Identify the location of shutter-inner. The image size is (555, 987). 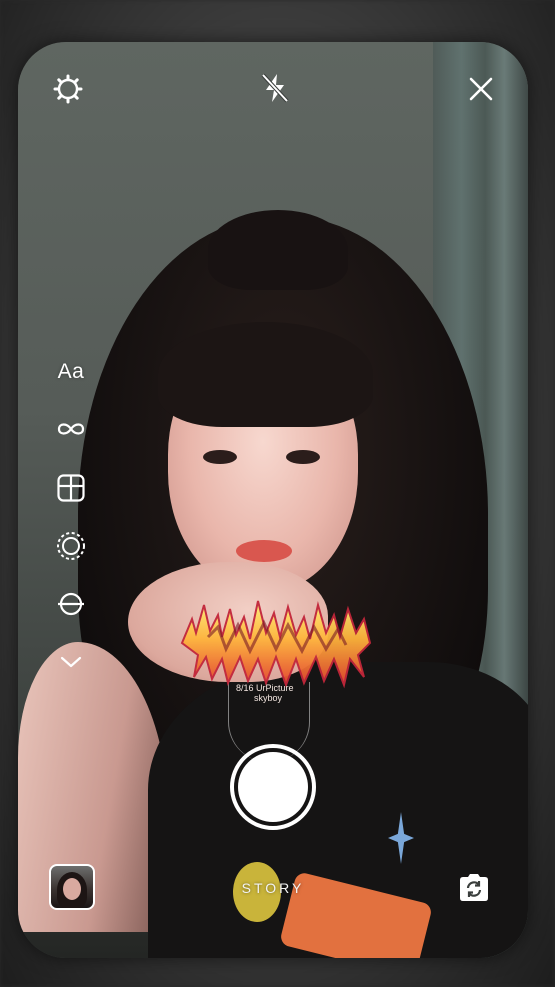
(273, 787).